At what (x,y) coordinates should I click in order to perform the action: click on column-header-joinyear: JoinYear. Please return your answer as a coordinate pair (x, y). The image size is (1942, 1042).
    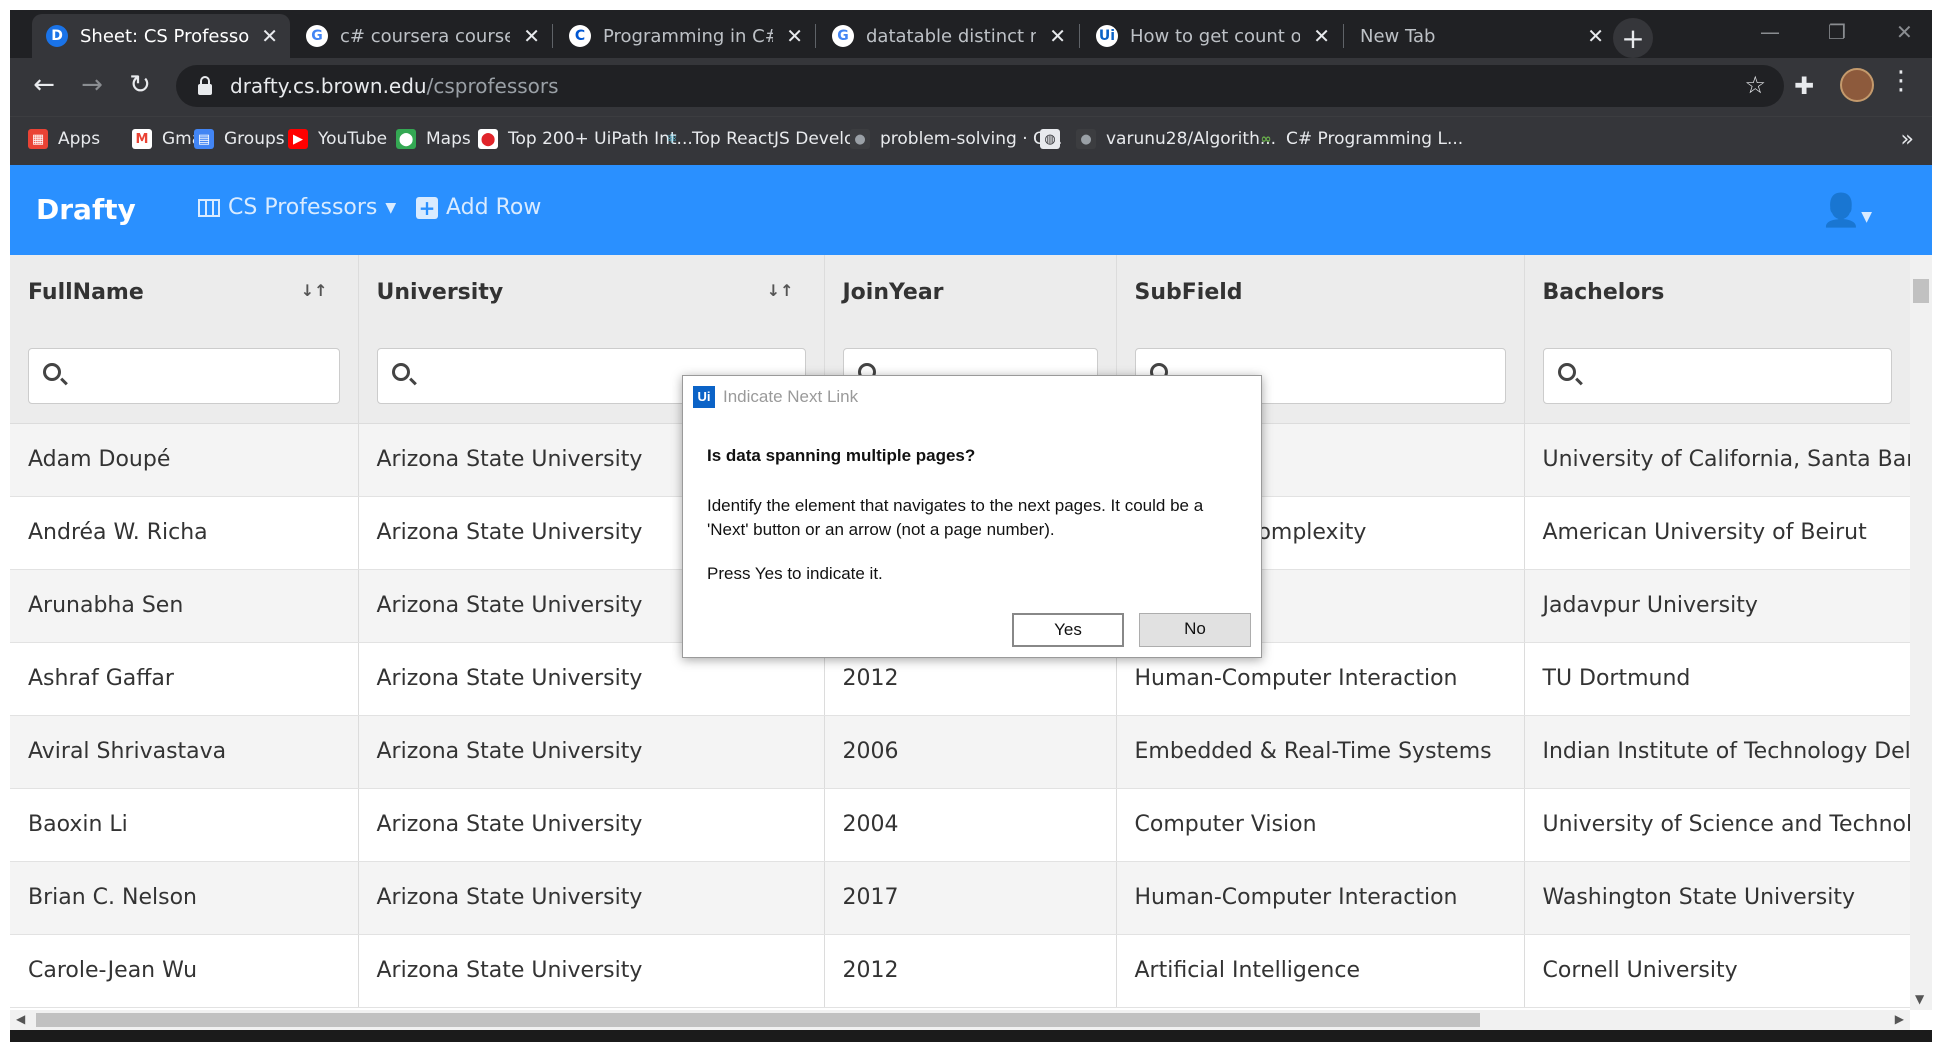
    Looking at the image, I should click on (970, 292).